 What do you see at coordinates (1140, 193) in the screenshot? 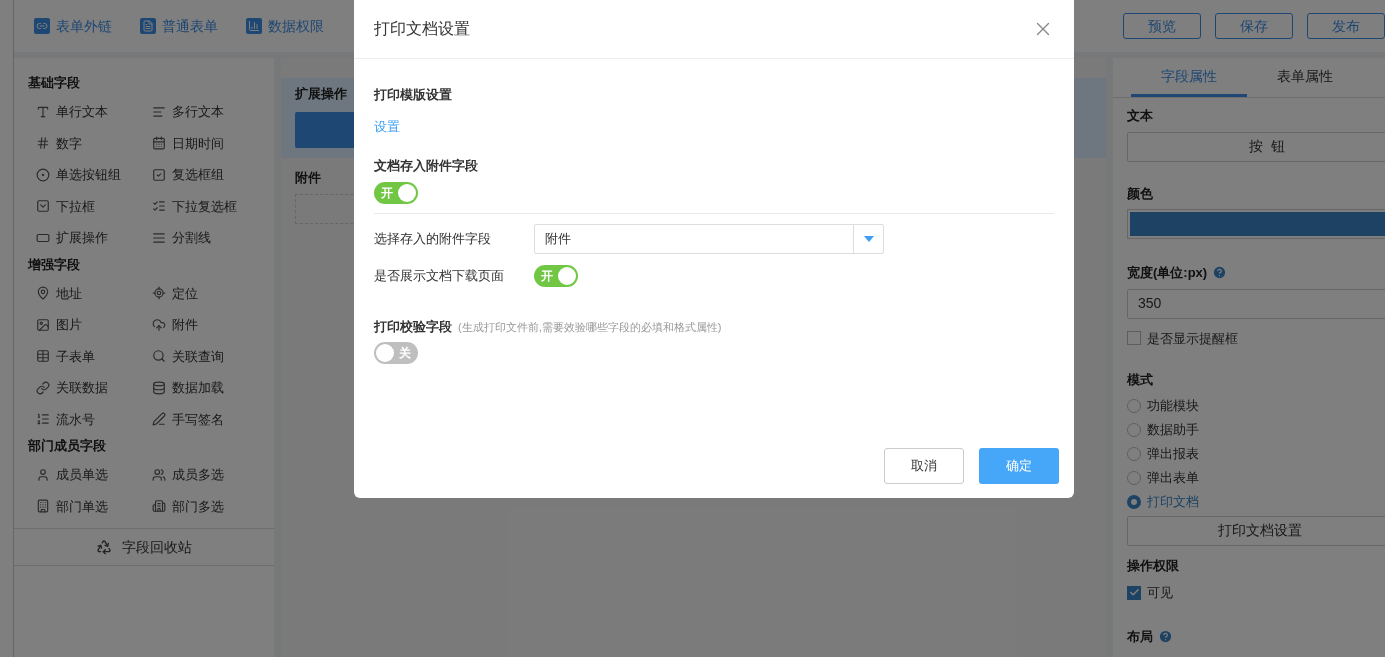
I see `property-label: 颜色` at bounding box center [1140, 193].